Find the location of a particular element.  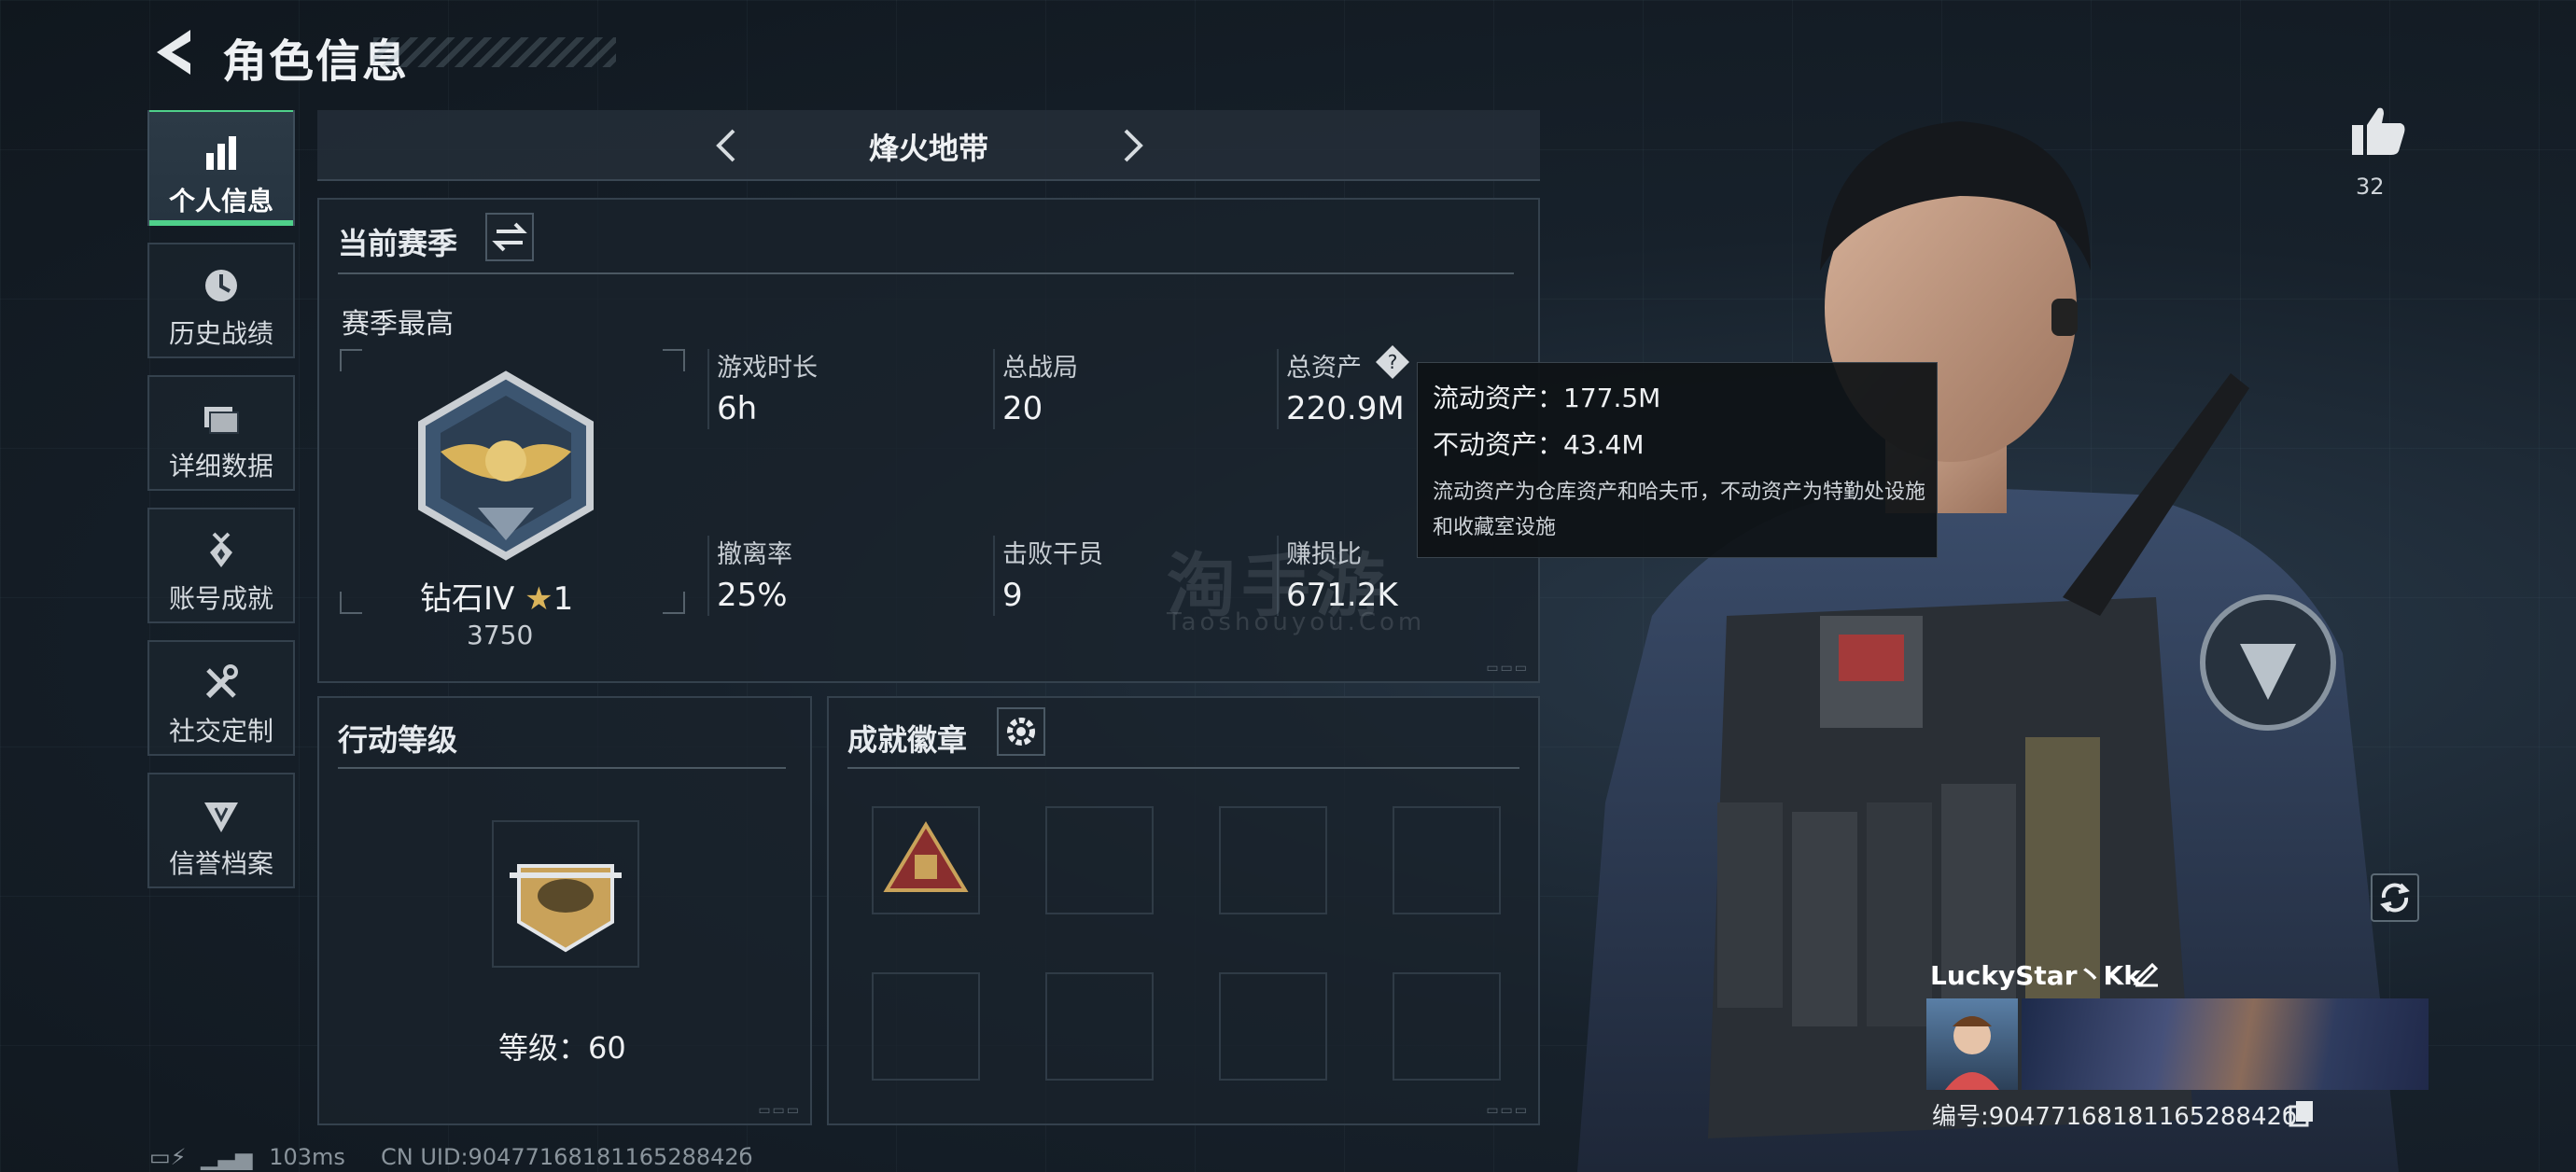

tools-icon is located at coordinates (221, 681).